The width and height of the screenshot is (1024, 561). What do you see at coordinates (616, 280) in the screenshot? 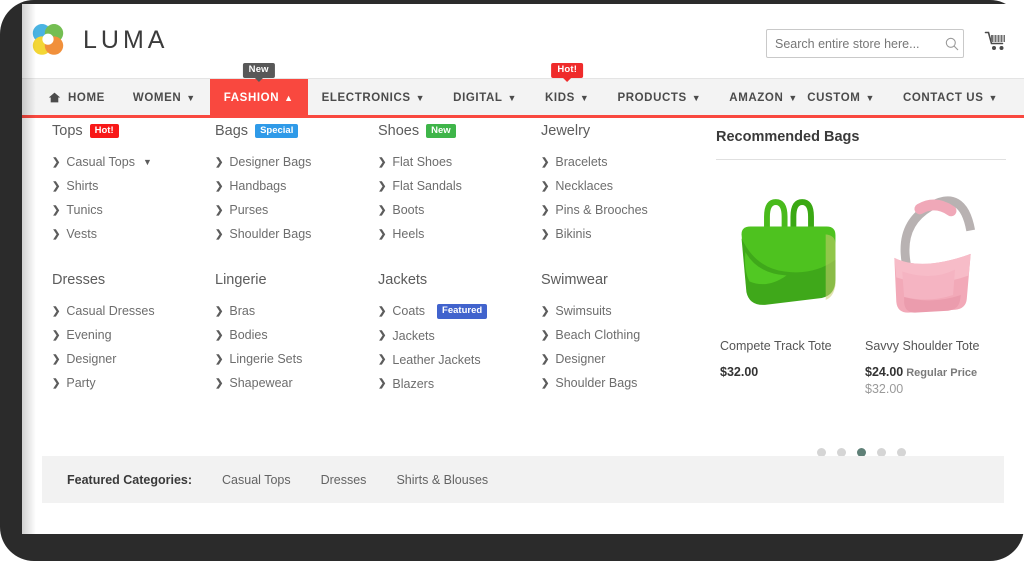
I see `mega-menu-group-title: Swimwear` at bounding box center [616, 280].